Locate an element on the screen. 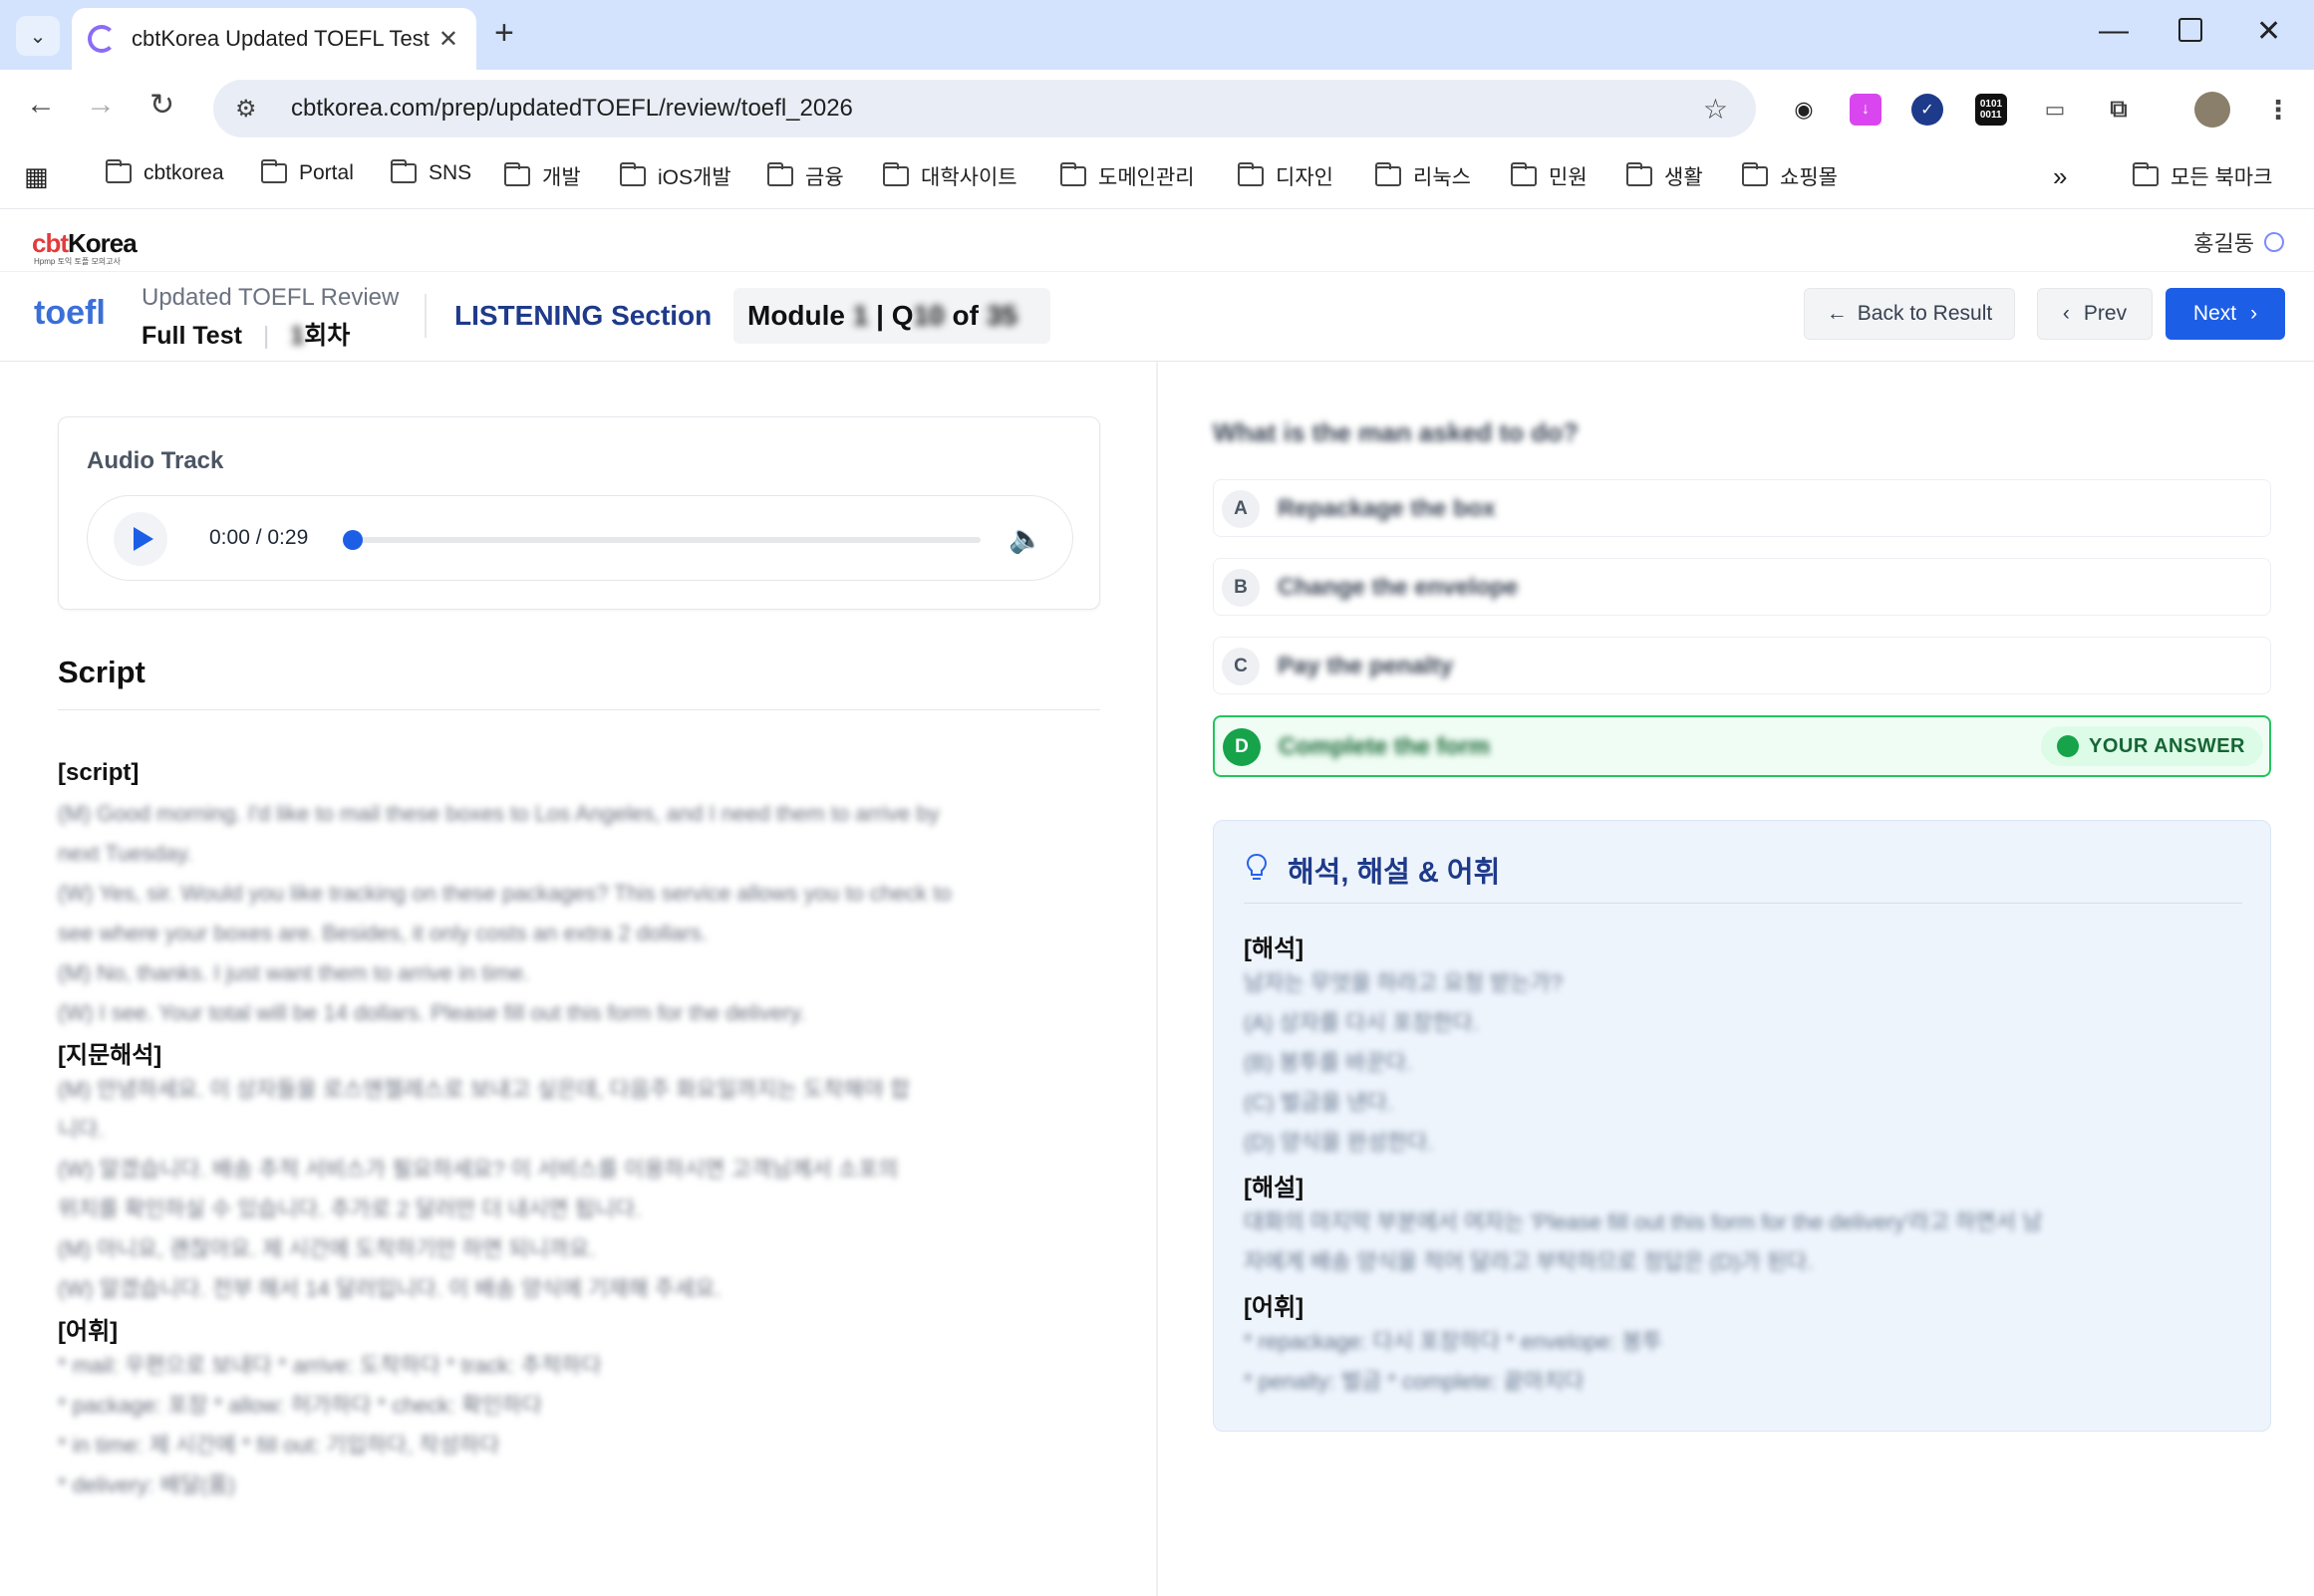 The height and width of the screenshot is (1596, 2314). more-menu-icon: ⋮ is located at coordinates (2278, 110).